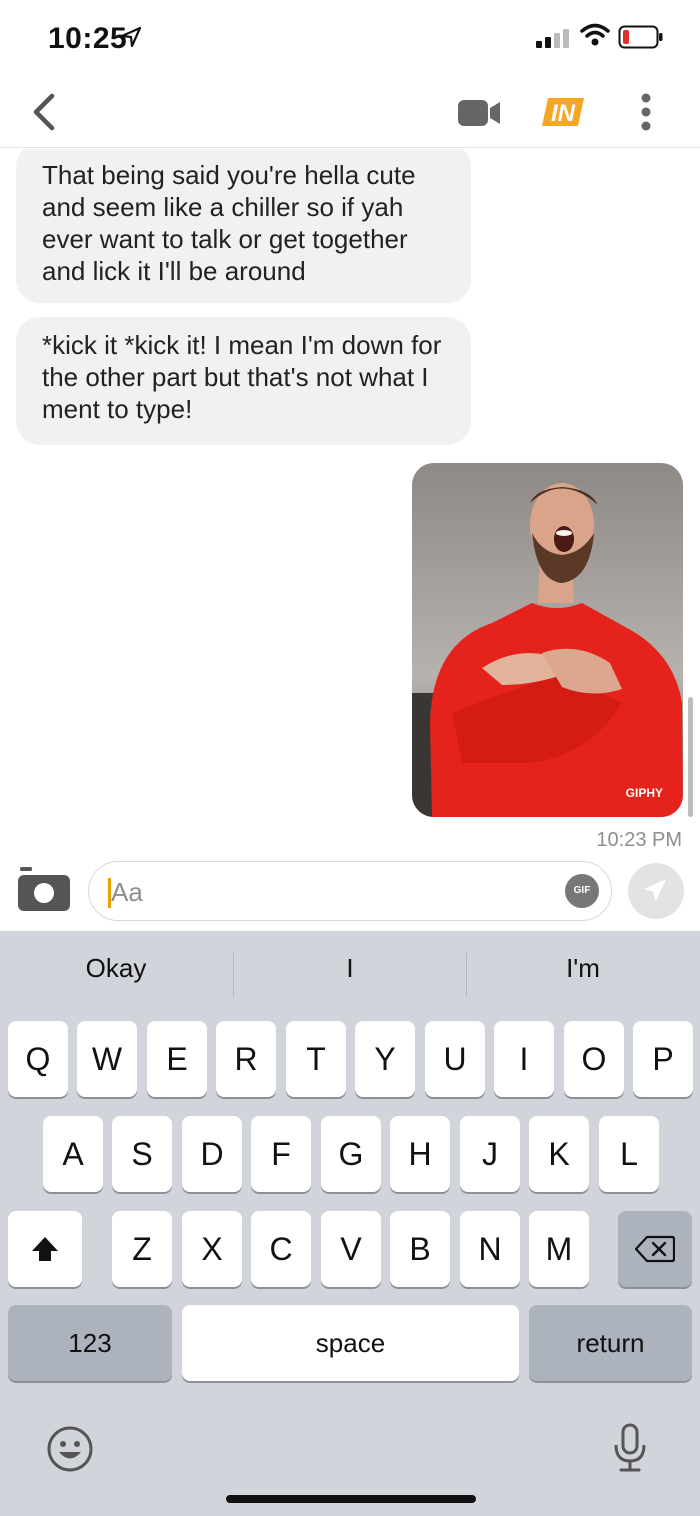 The image size is (700, 1516). I want to click on home-indicator, so click(351, 1499).